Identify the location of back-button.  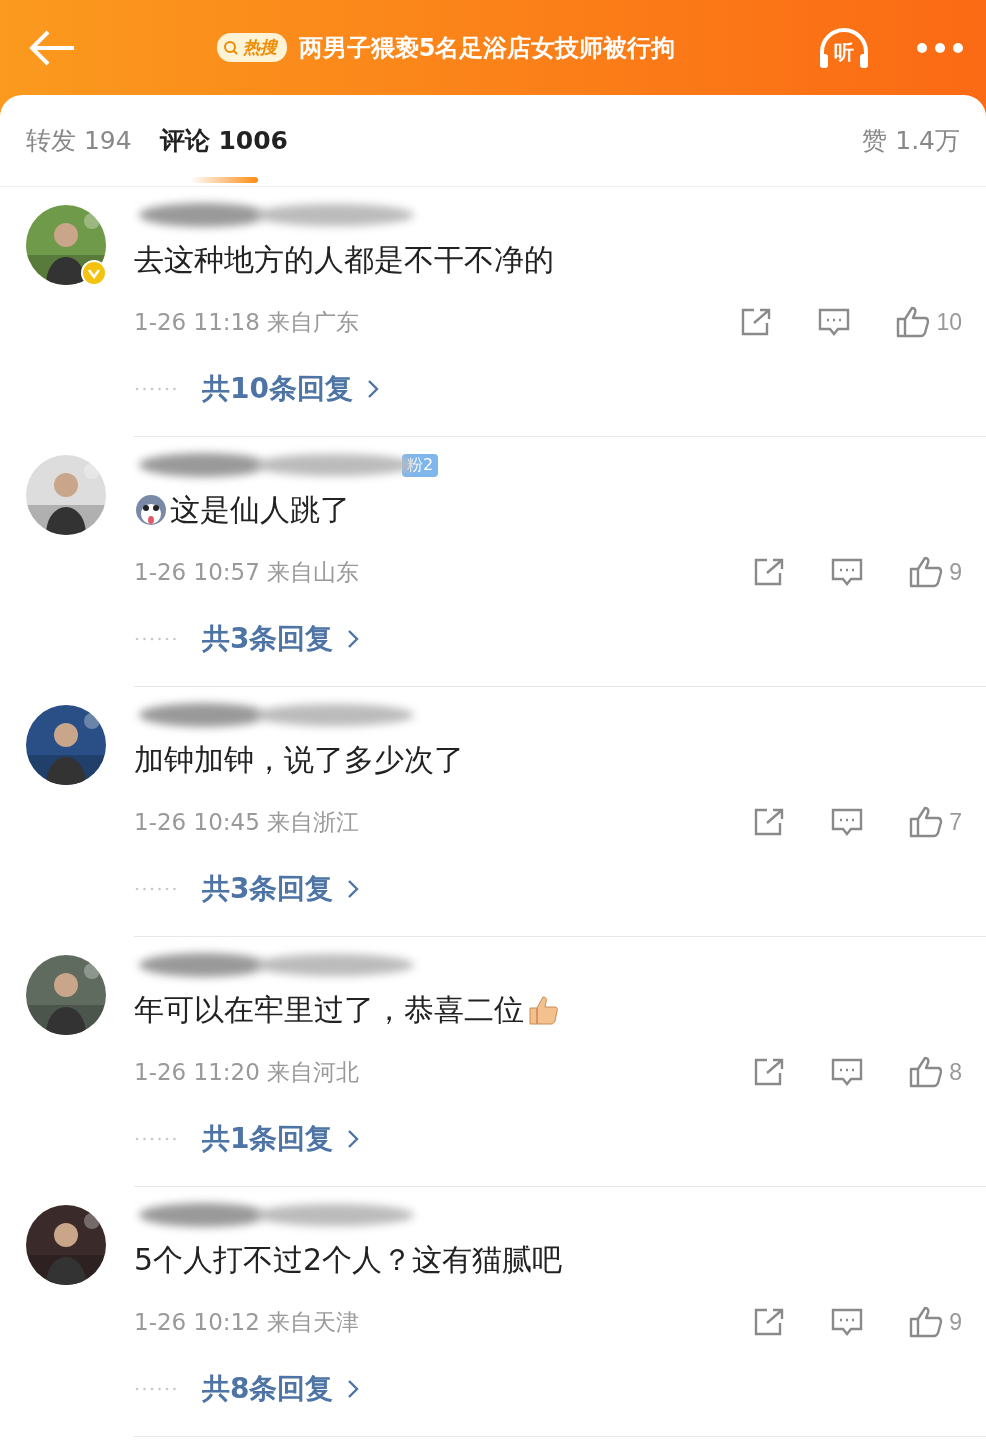
(52, 47).